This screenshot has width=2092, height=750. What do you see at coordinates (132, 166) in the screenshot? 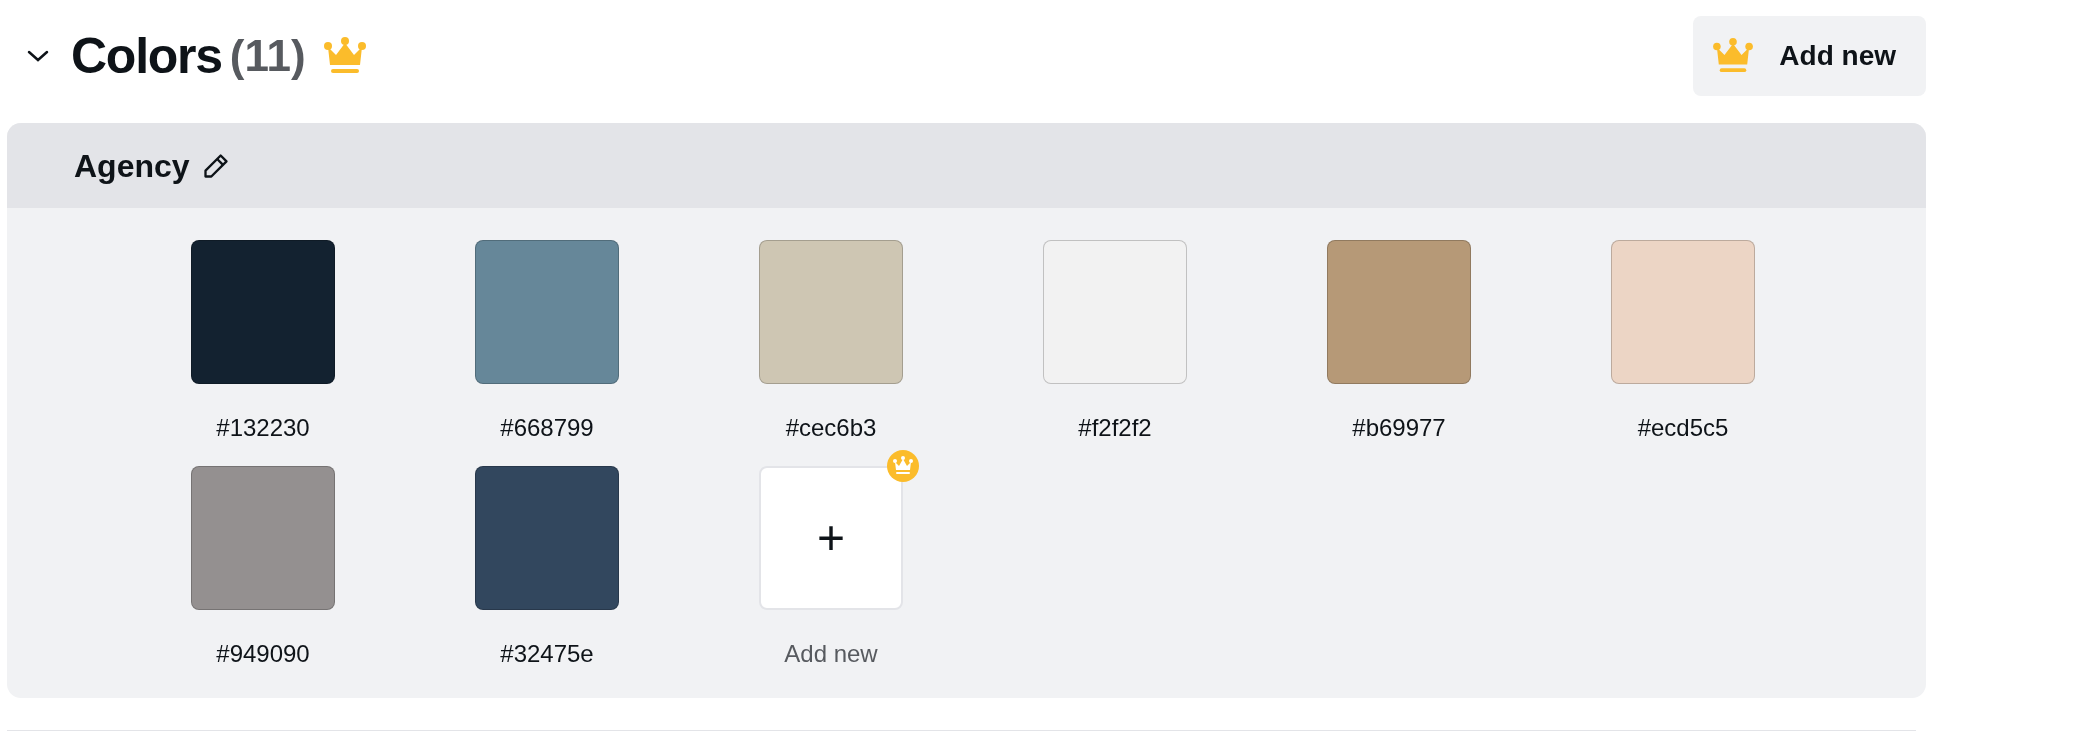
I see `palette-name: Agency` at bounding box center [132, 166].